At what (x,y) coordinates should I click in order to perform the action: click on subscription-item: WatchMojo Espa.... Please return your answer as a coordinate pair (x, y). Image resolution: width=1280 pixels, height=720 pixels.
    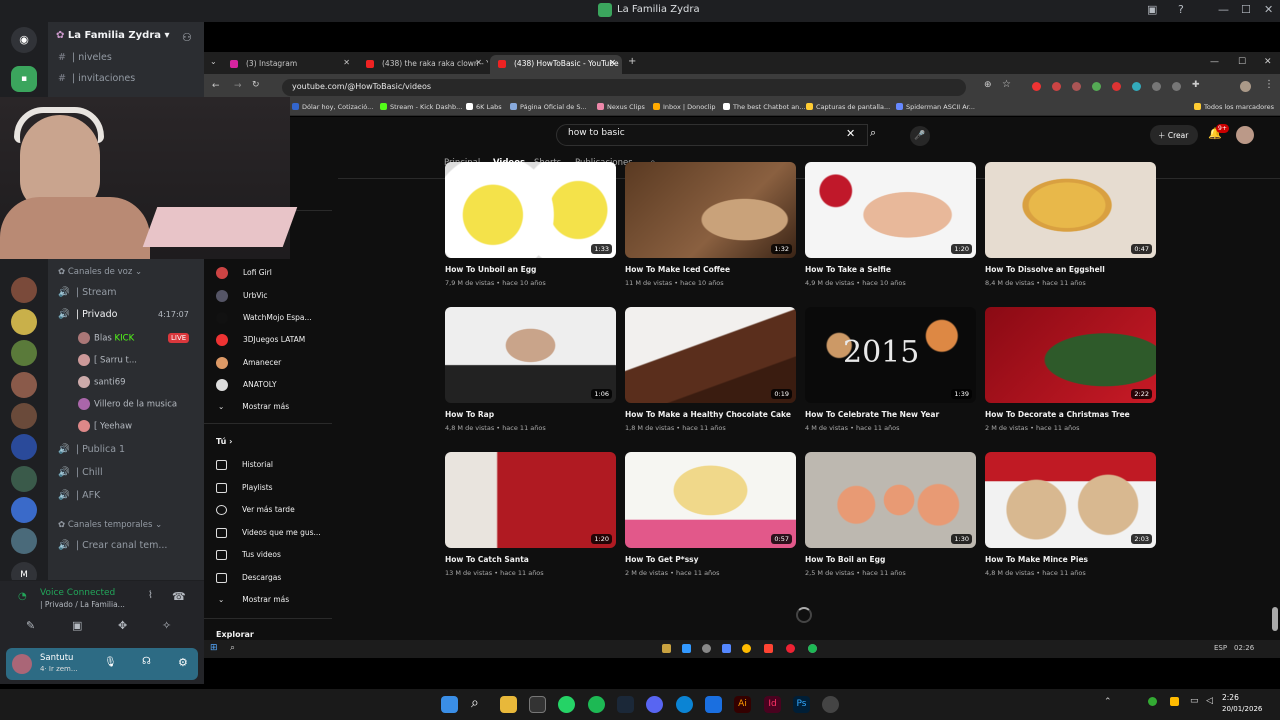
    Looking at the image, I should click on (264, 318).